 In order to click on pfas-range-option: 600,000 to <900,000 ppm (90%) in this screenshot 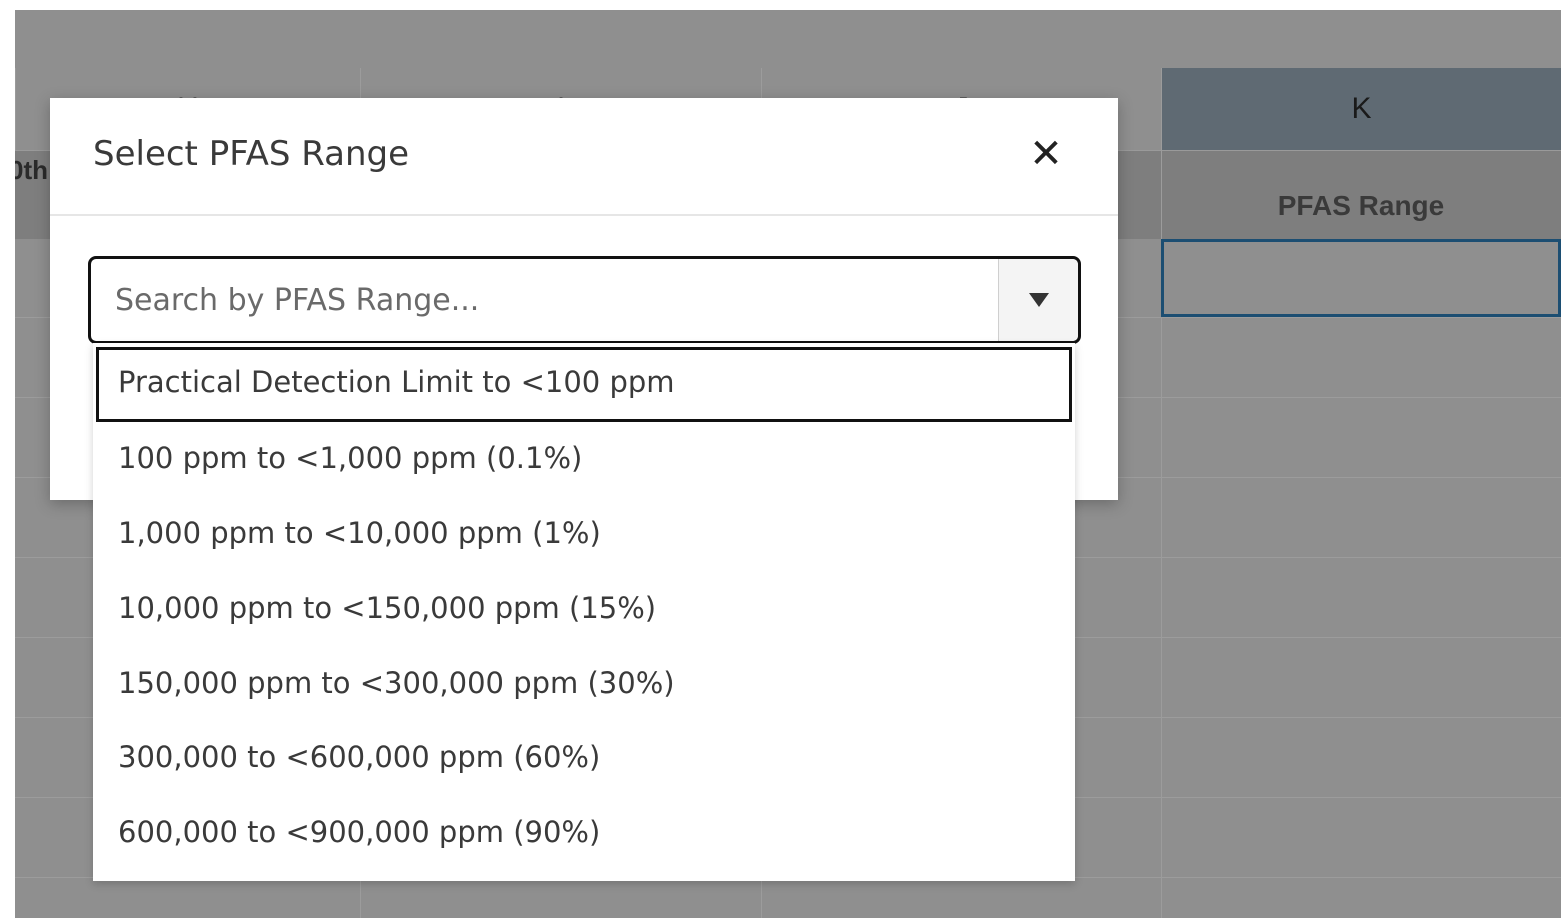, I will do `click(584, 832)`.